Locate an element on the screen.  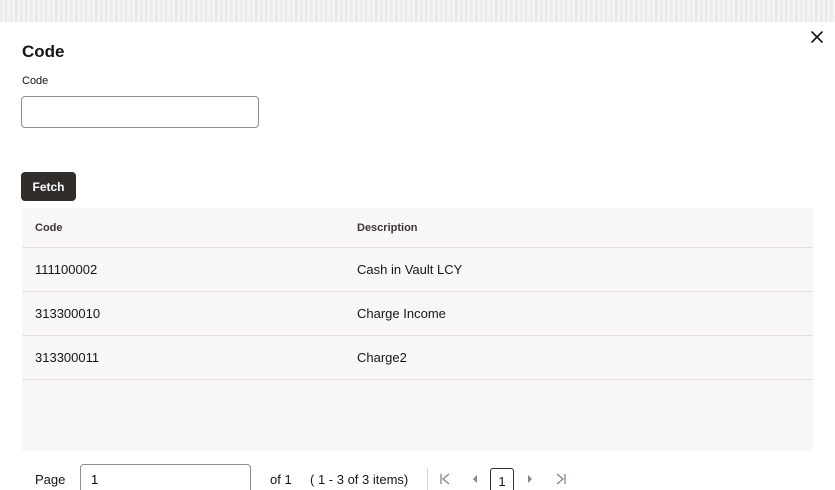
dialog-title: Code is located at coordinates (43, 51).